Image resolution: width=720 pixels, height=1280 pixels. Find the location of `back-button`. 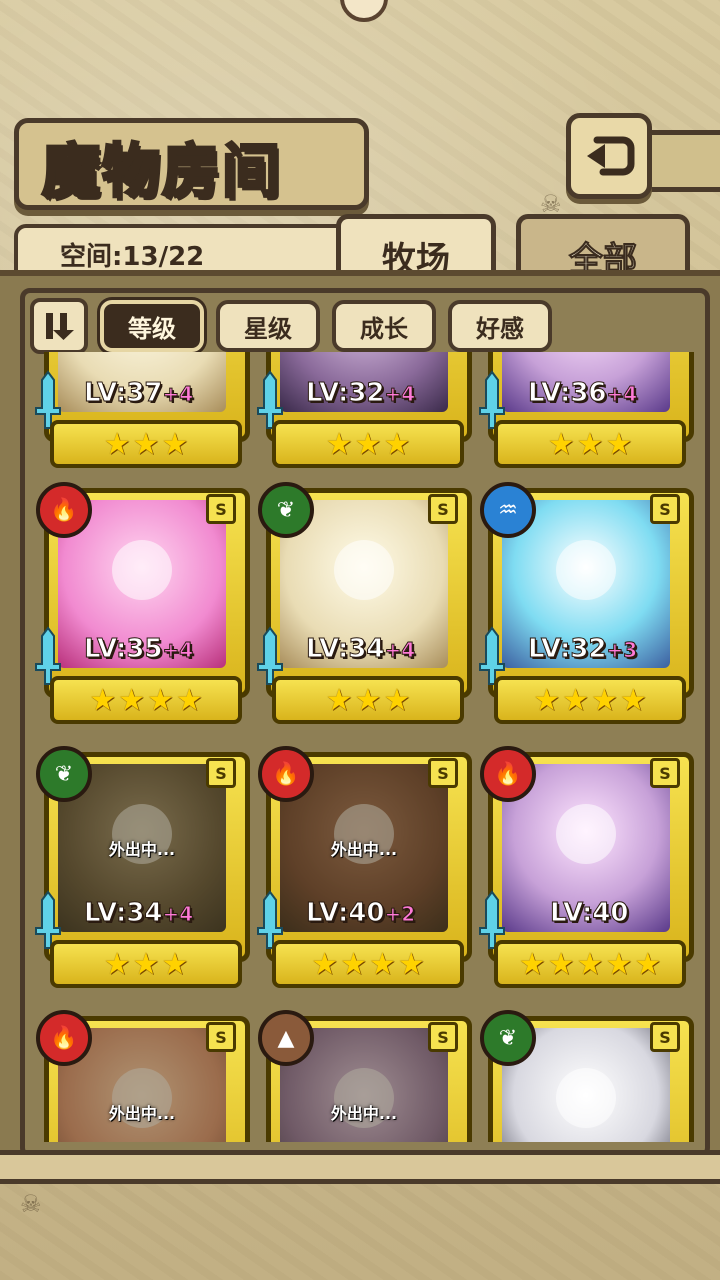

back-button is located at coordinates (609, 156).